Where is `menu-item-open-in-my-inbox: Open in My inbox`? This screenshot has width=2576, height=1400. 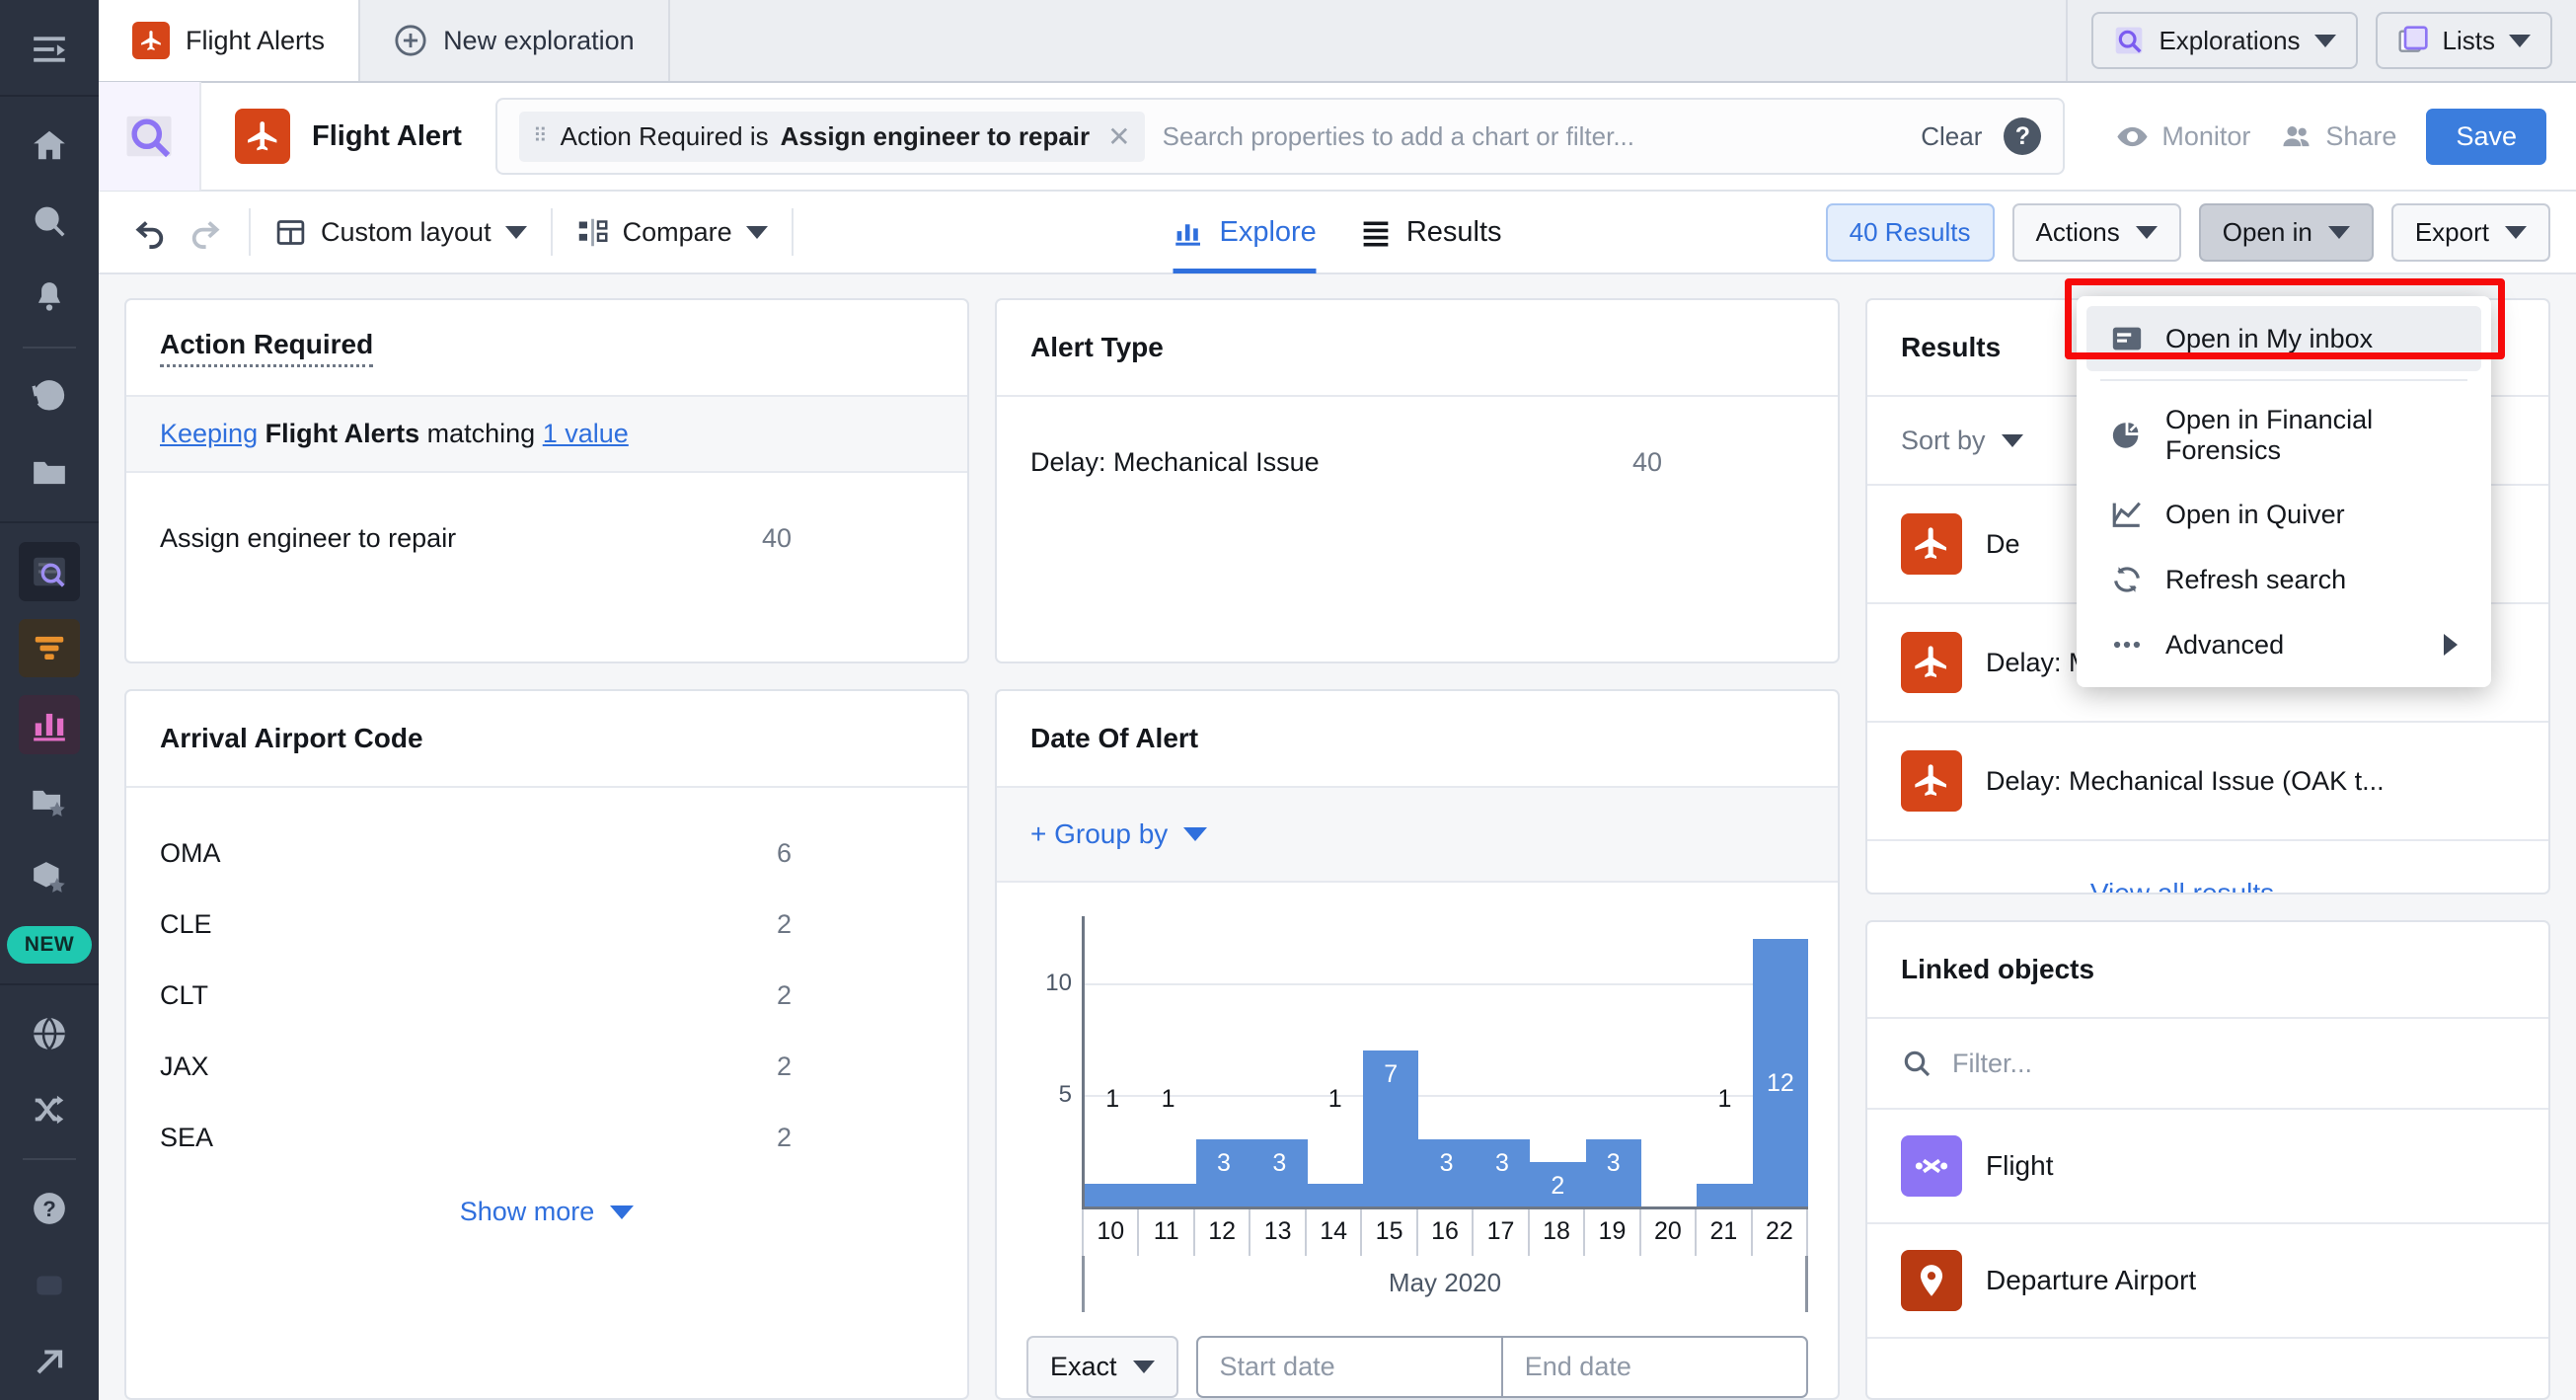
menu-item-open-in-my-inbox: Open in My inbox is located at coordinates (2283, 339).